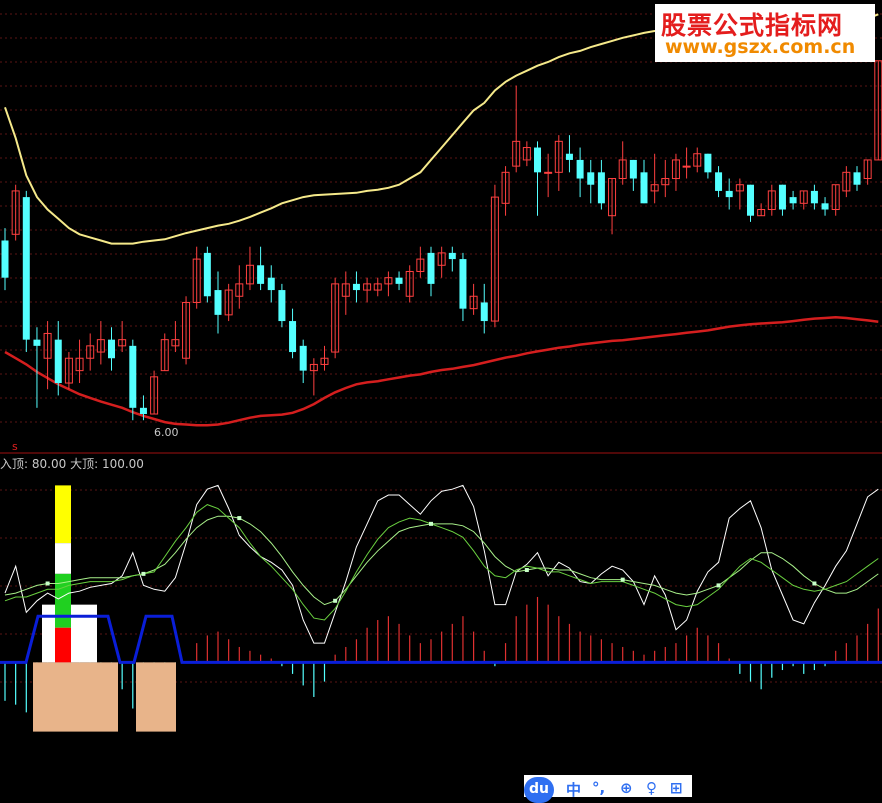  What do you see at coordinates (651, 788) in the screenshot?
I see `voice-icon: ♀` at bounding box center [651, 788].